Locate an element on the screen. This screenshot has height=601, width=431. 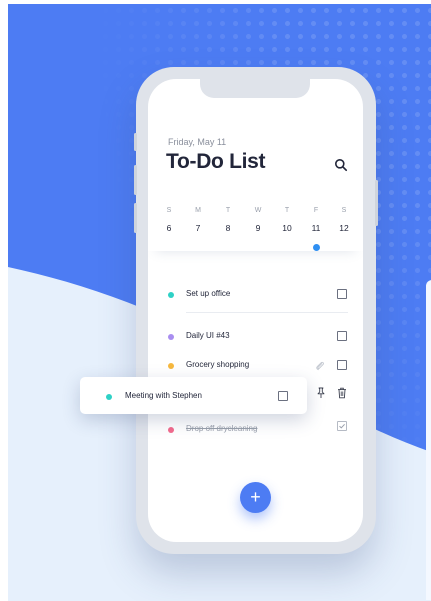
day-number: 7 is located at coordinates (198, 228).